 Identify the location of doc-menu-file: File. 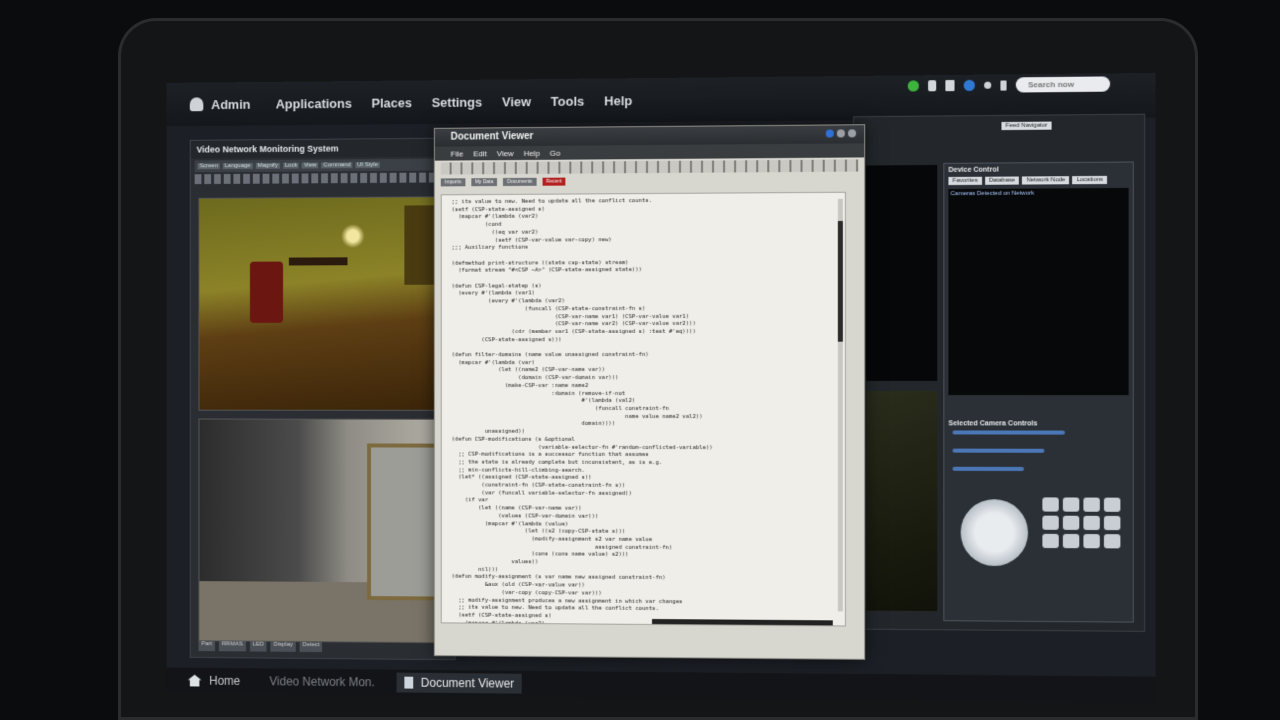
(457, 153).